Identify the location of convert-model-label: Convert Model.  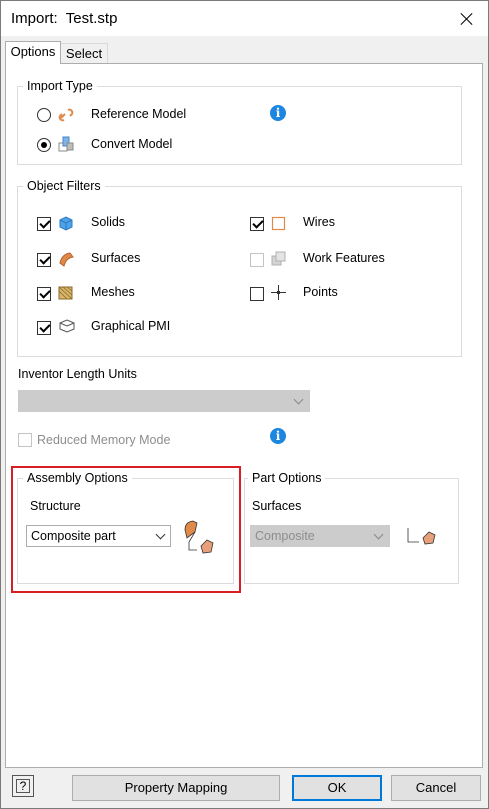
(131, 144).